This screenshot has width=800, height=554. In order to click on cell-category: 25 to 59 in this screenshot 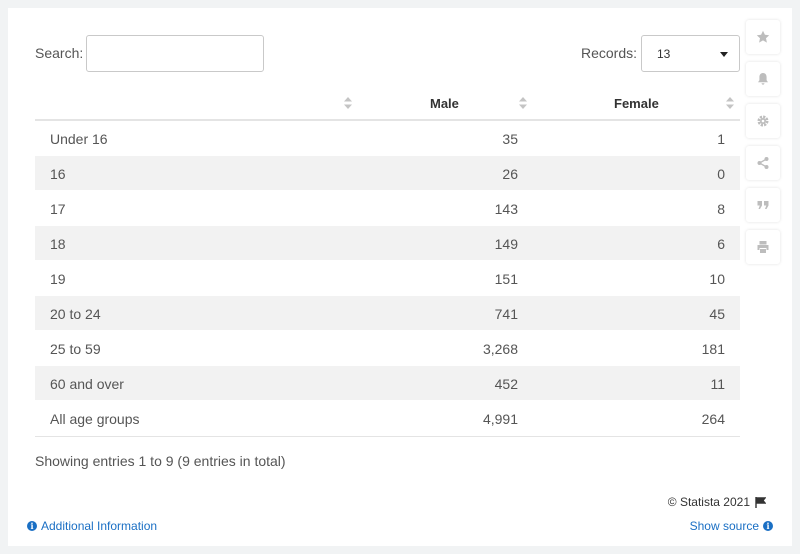, I will do `click(75, 349)`.